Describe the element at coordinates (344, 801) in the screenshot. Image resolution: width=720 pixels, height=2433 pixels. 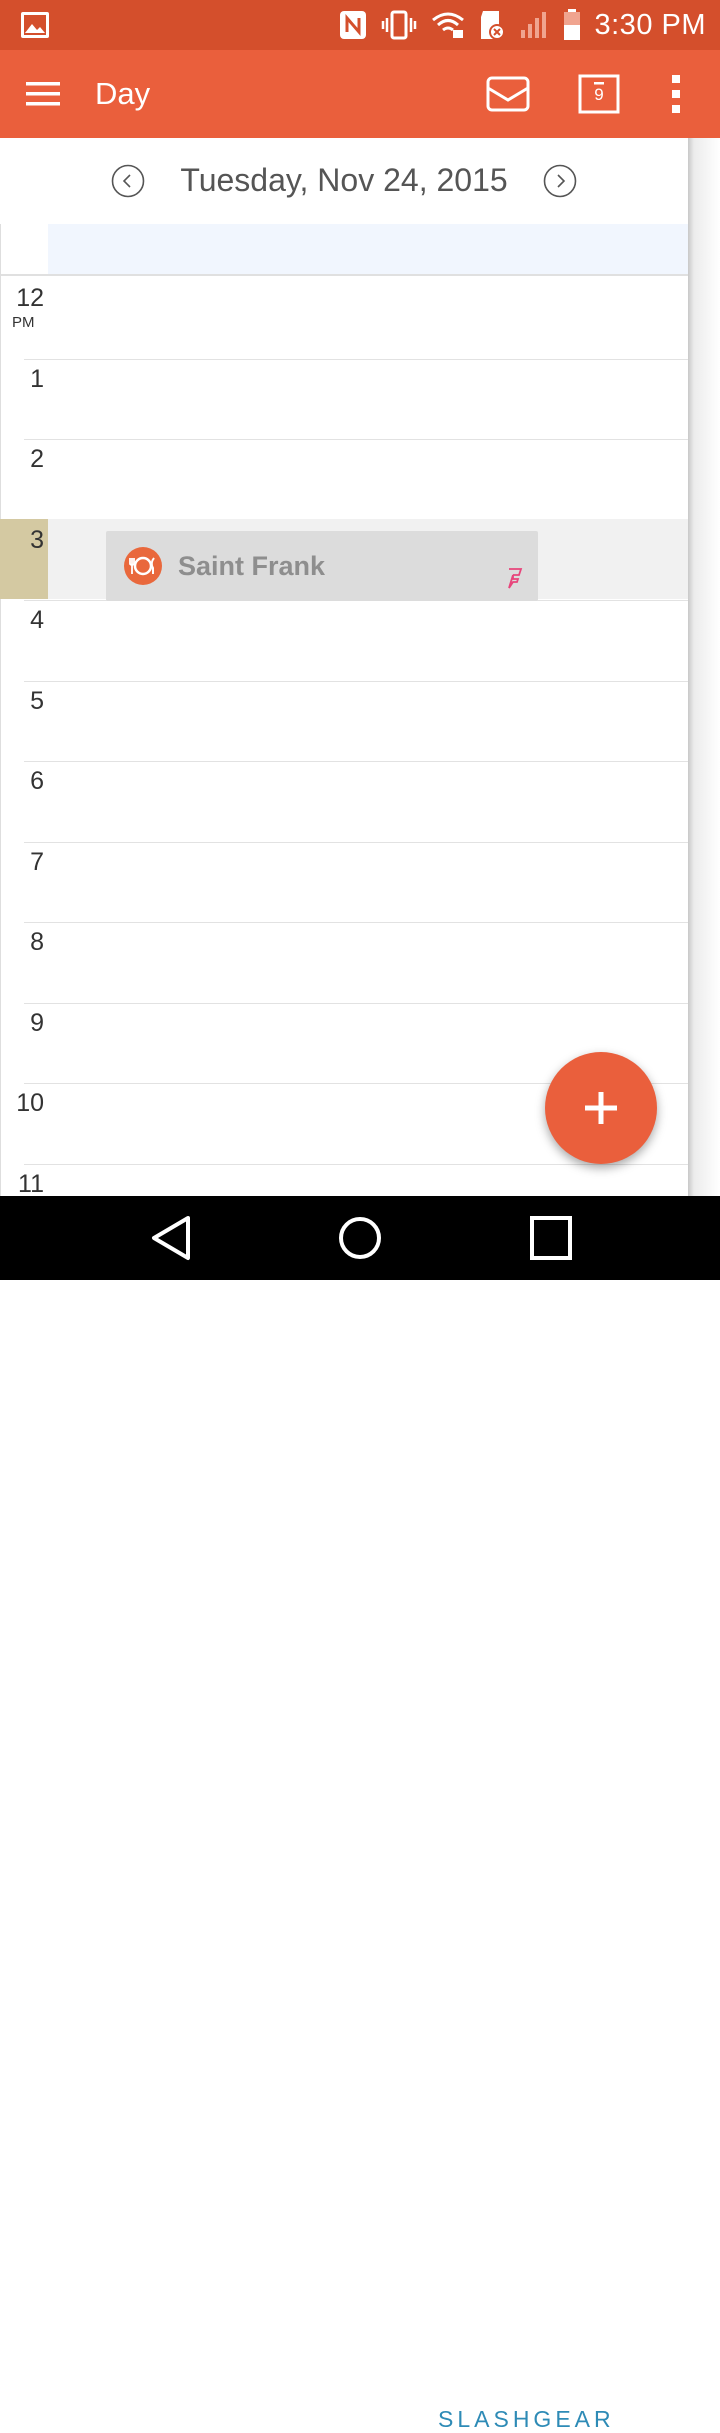
I see `hour-row: 6` at that location.